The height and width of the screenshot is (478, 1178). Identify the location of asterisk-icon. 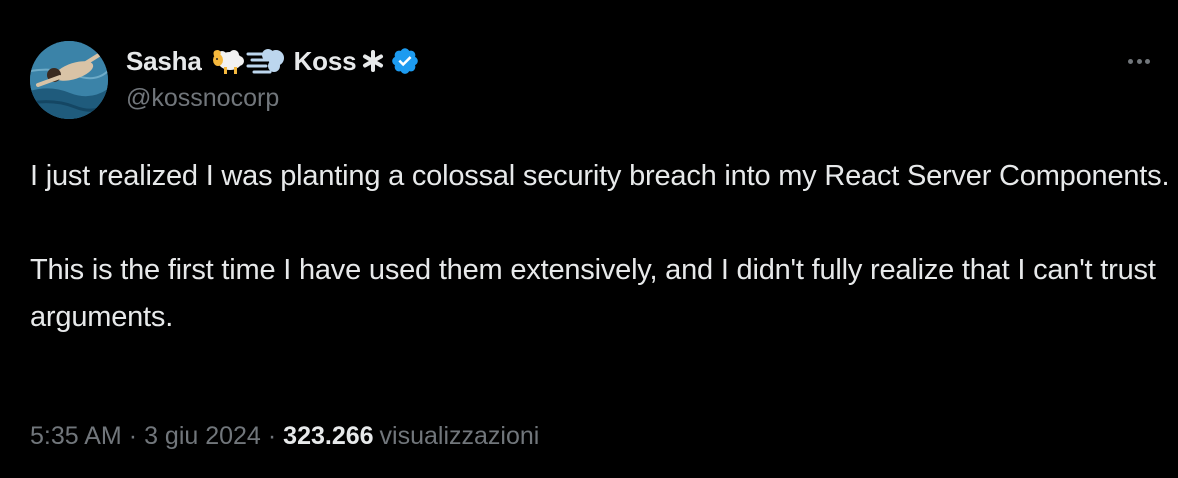
(373, 61).